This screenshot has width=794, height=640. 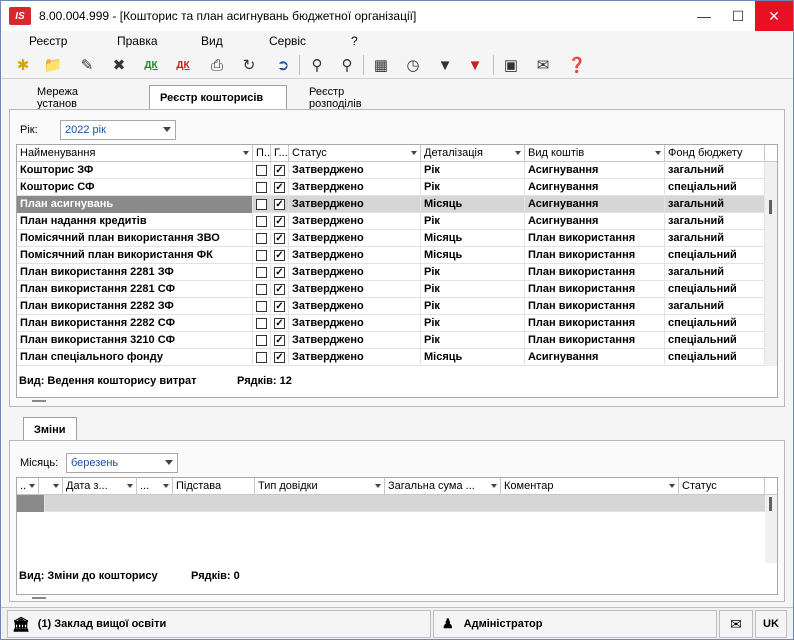 What do you see at coordinates (214, 486) in the screenshot?
I see `col-basis: Підстава` at bounding box center [214, 486].